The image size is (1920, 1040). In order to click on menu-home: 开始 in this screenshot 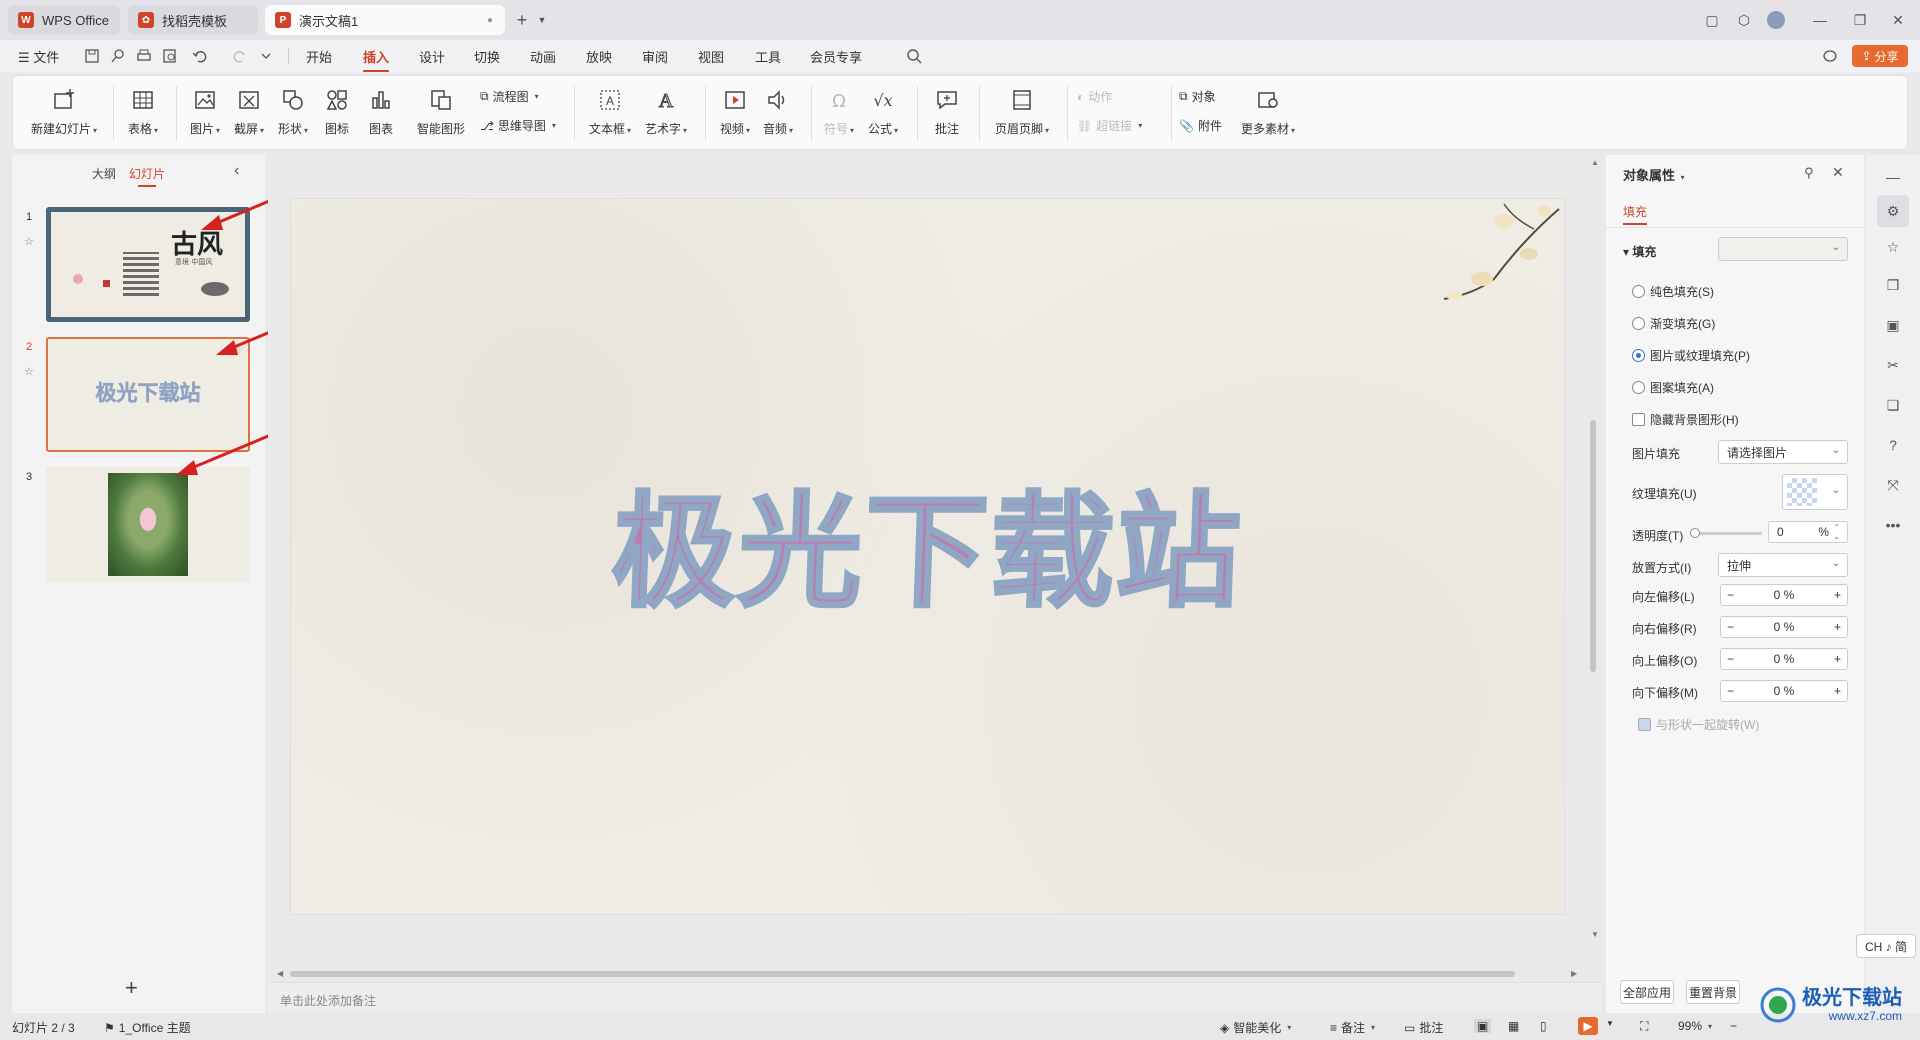, I will do `click(319, 56)`.